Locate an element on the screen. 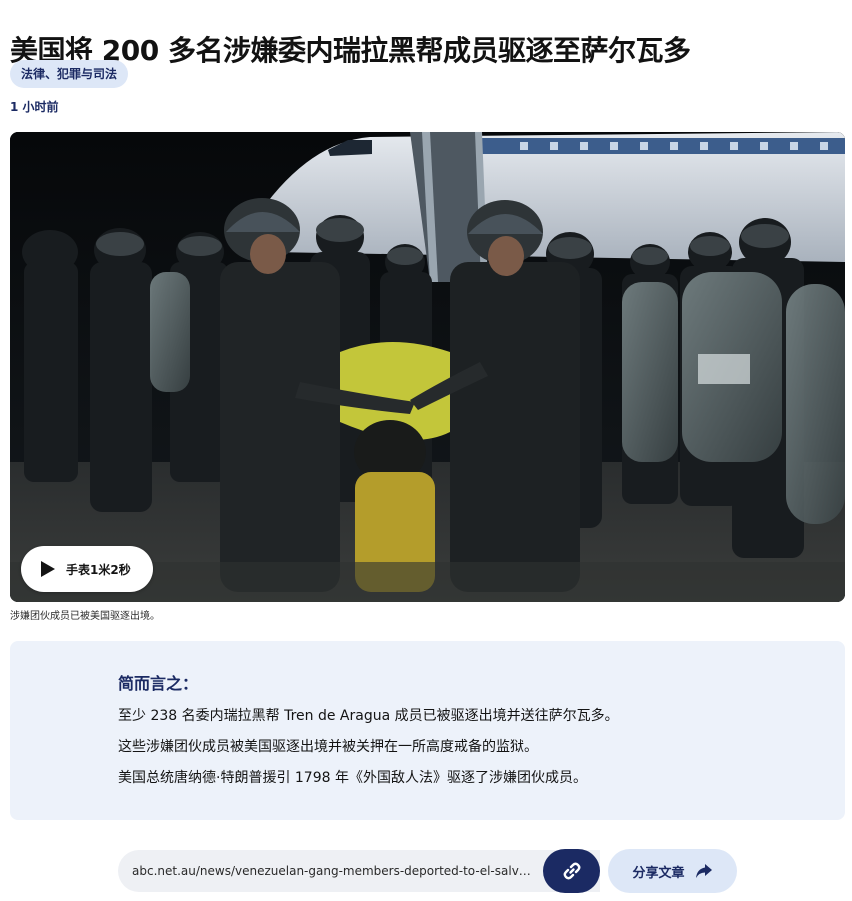 Image resolution: width=852 pixels, height=901 pixels. share-article-label: 分享文章 is located at coordinates (658, 873).